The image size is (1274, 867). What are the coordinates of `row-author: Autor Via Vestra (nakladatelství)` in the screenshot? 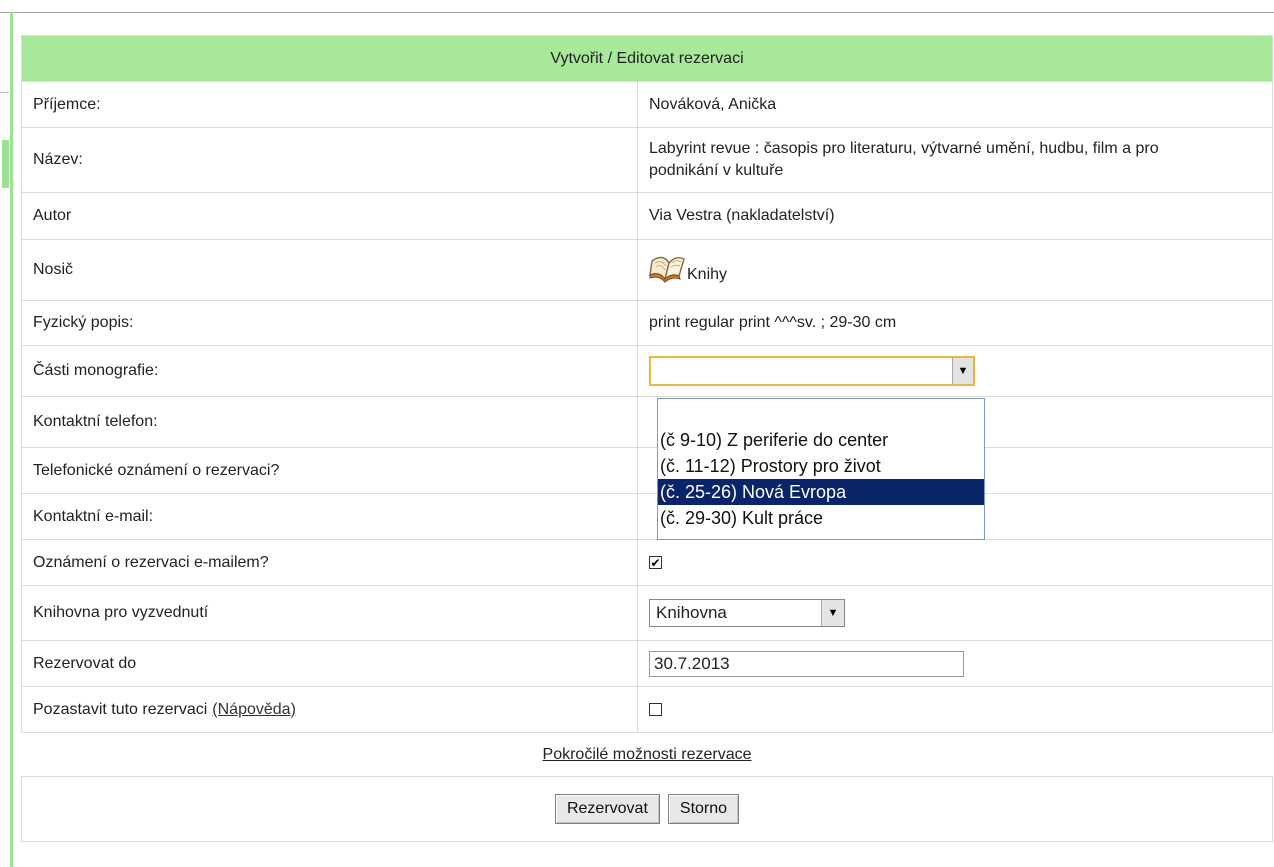 It's located at (647, 216).